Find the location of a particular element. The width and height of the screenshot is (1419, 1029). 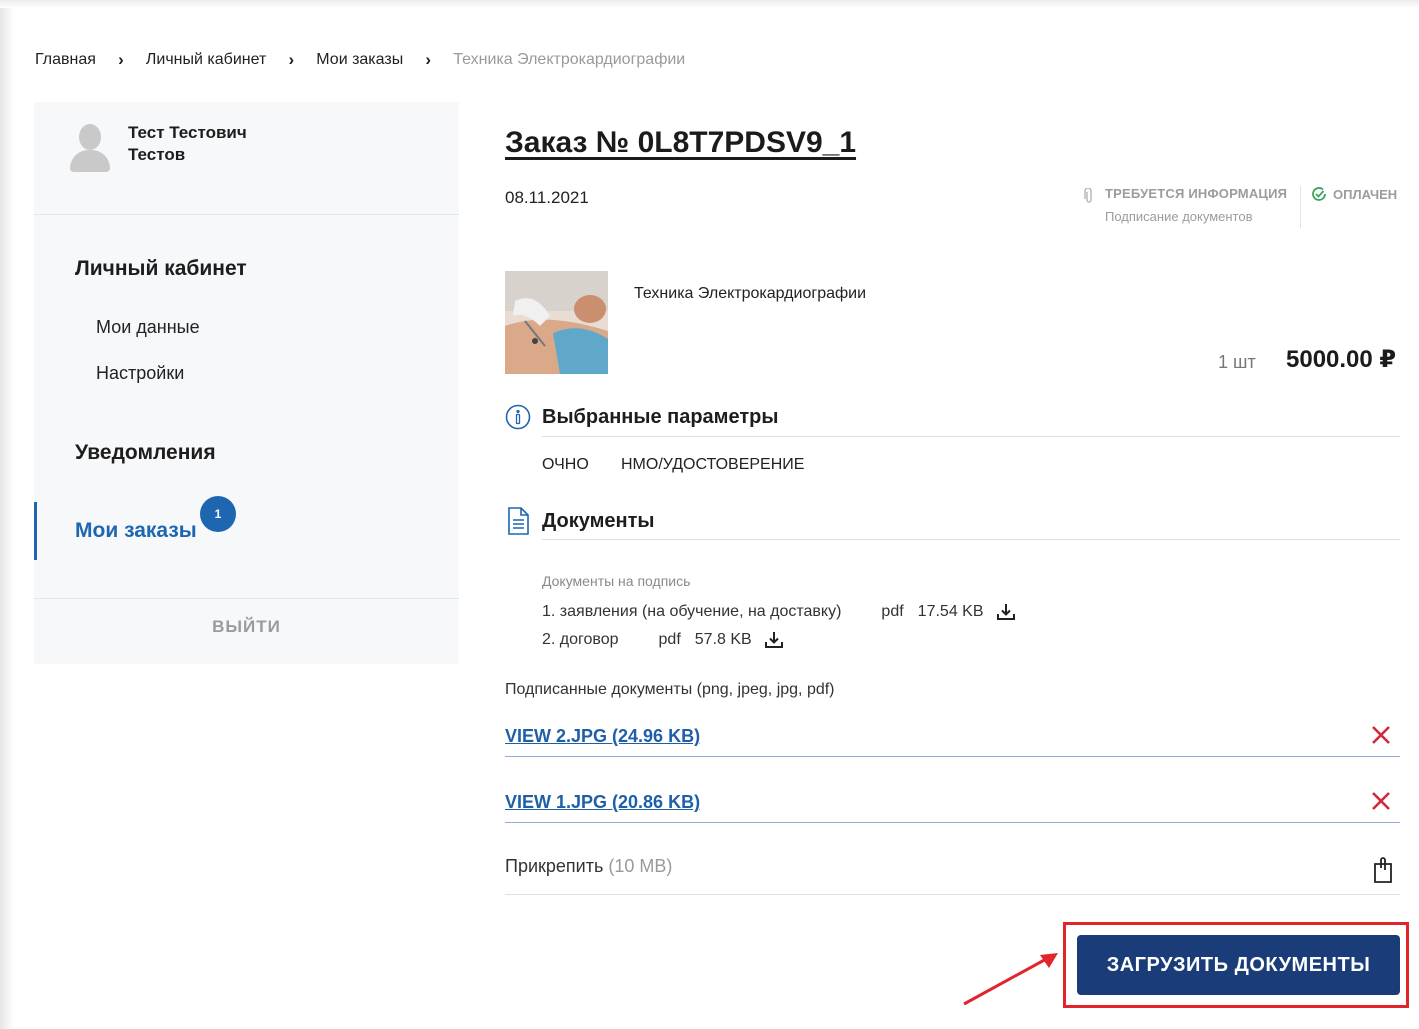

document-row: 2. договор pdf 57.8 KB is located at coordinates (663, 640).